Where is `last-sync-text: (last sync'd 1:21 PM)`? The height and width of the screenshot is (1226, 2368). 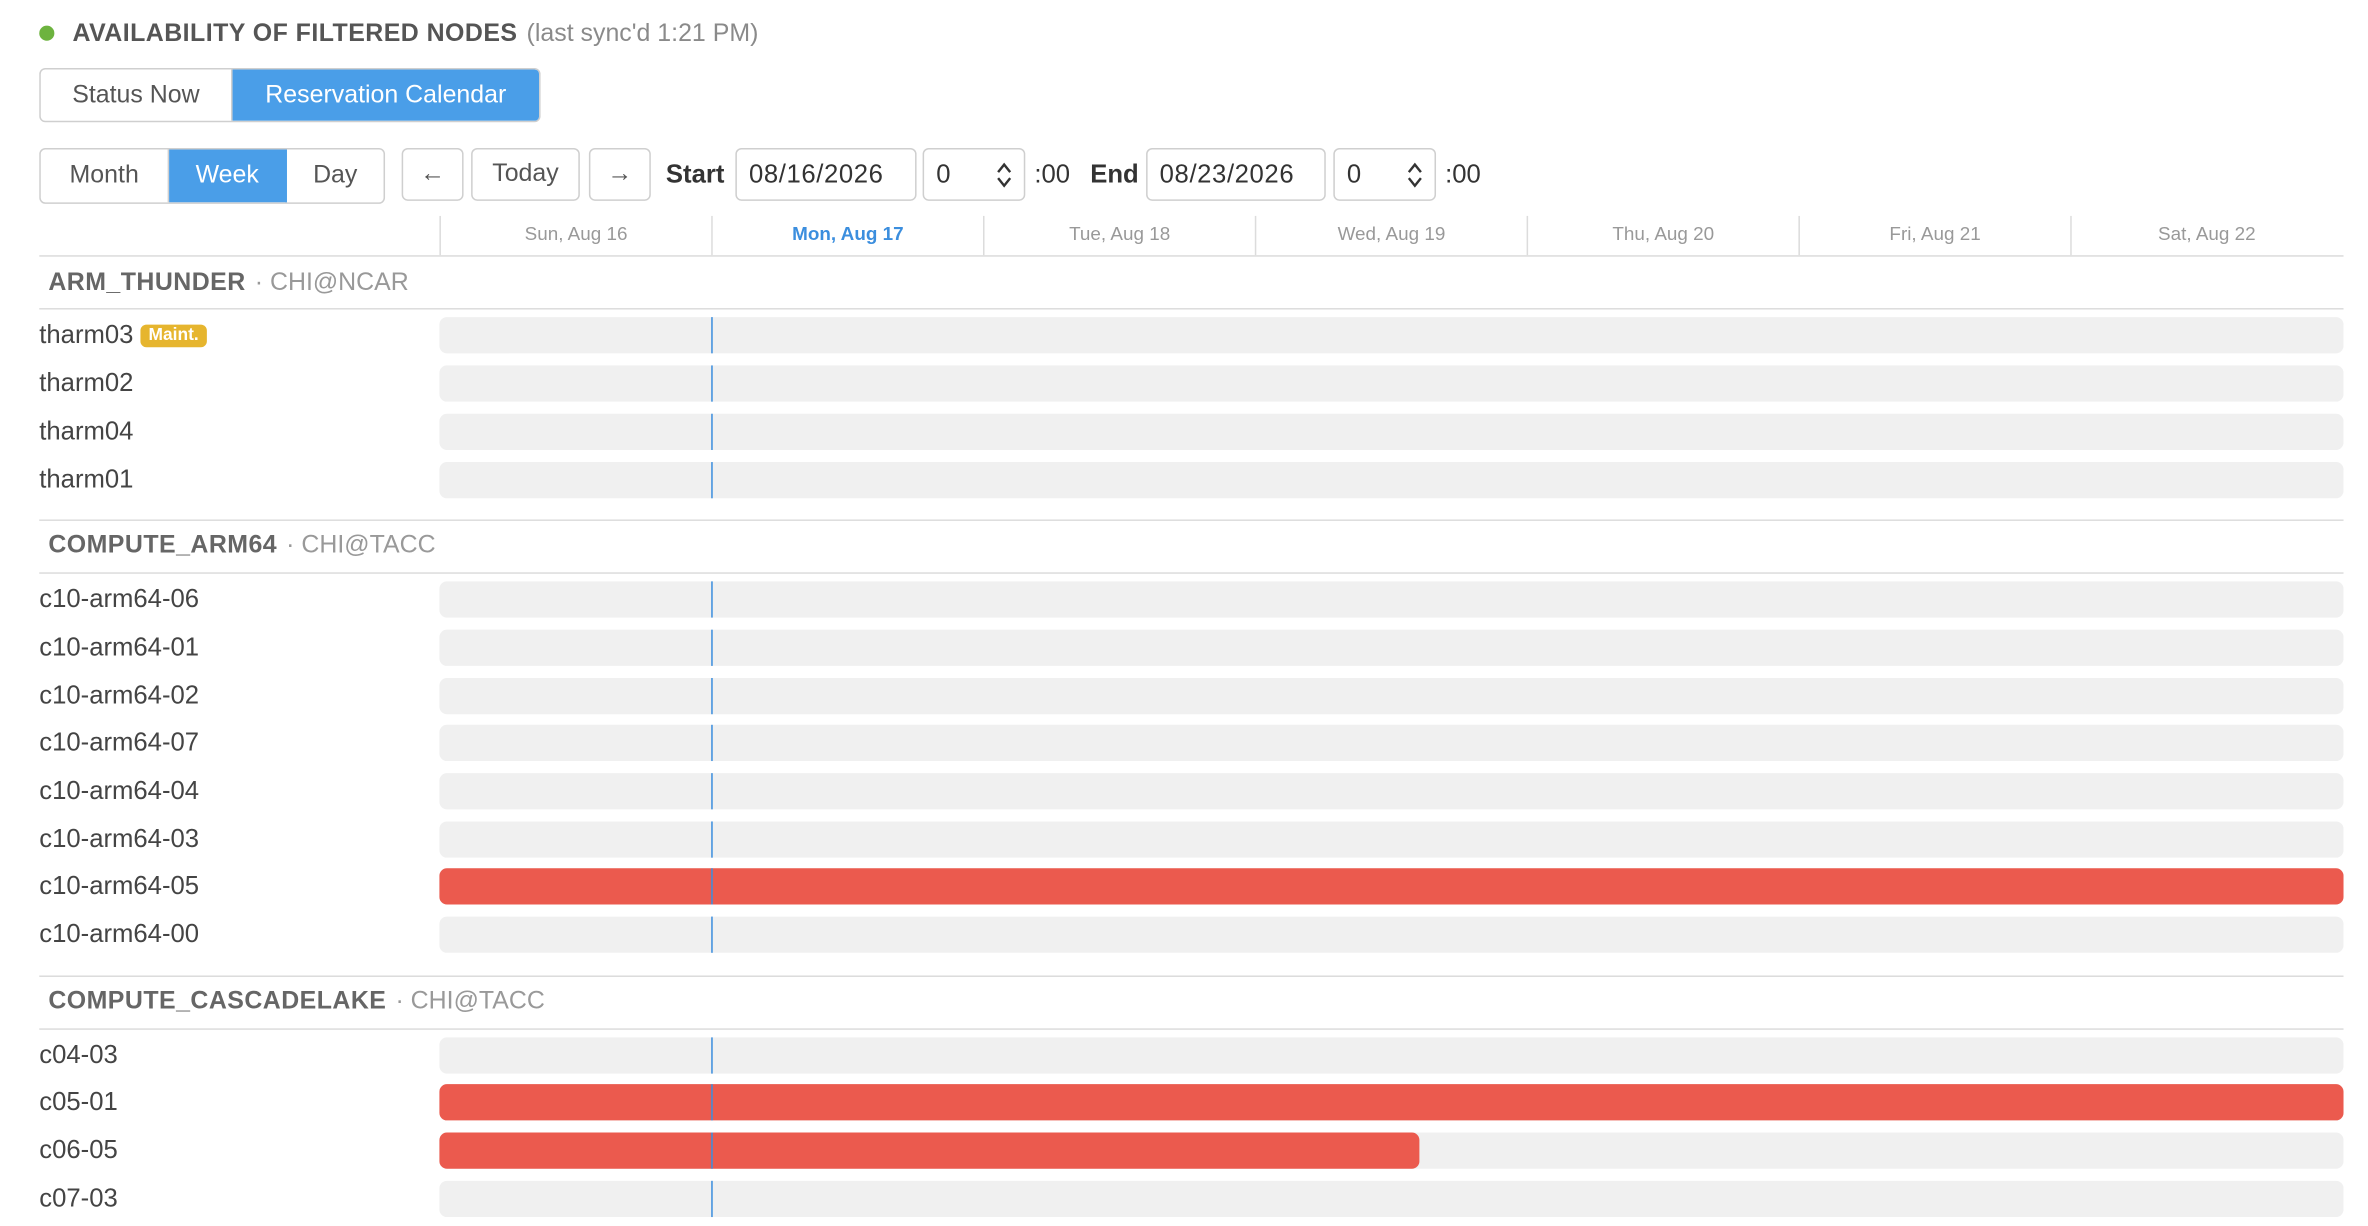 last-sync-text: (last sync'd 1:21 PM) is located at coordinates (642, 32).